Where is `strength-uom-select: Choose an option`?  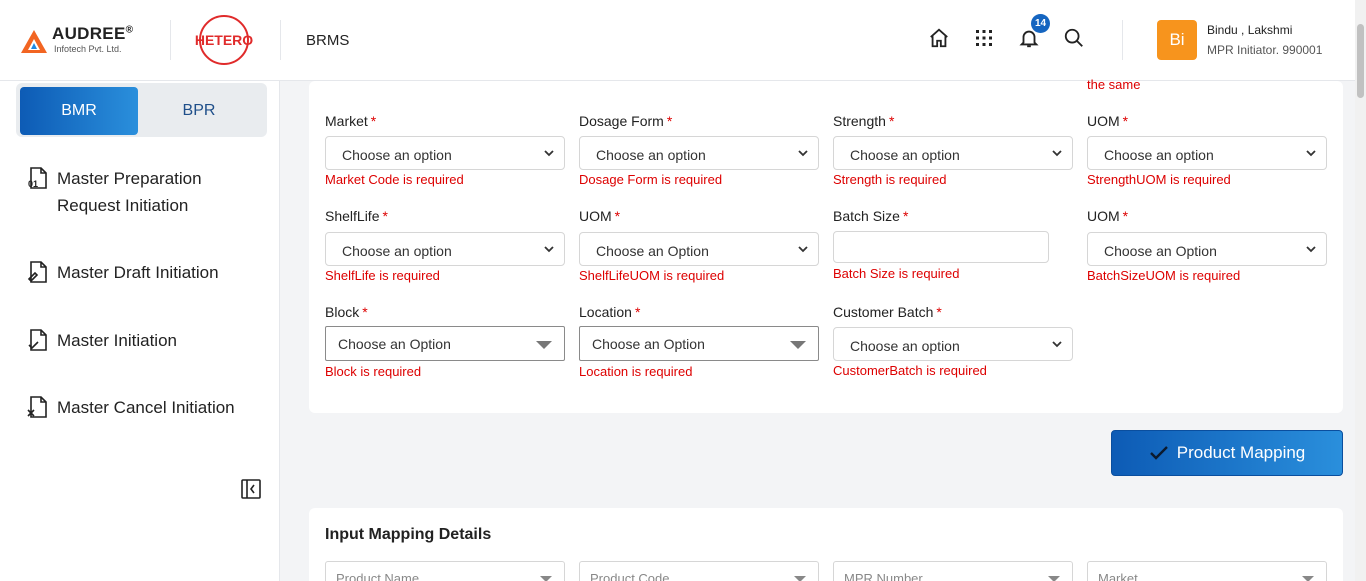 strength-uom-select: Choose an option is located at coordinates (1207, 153).